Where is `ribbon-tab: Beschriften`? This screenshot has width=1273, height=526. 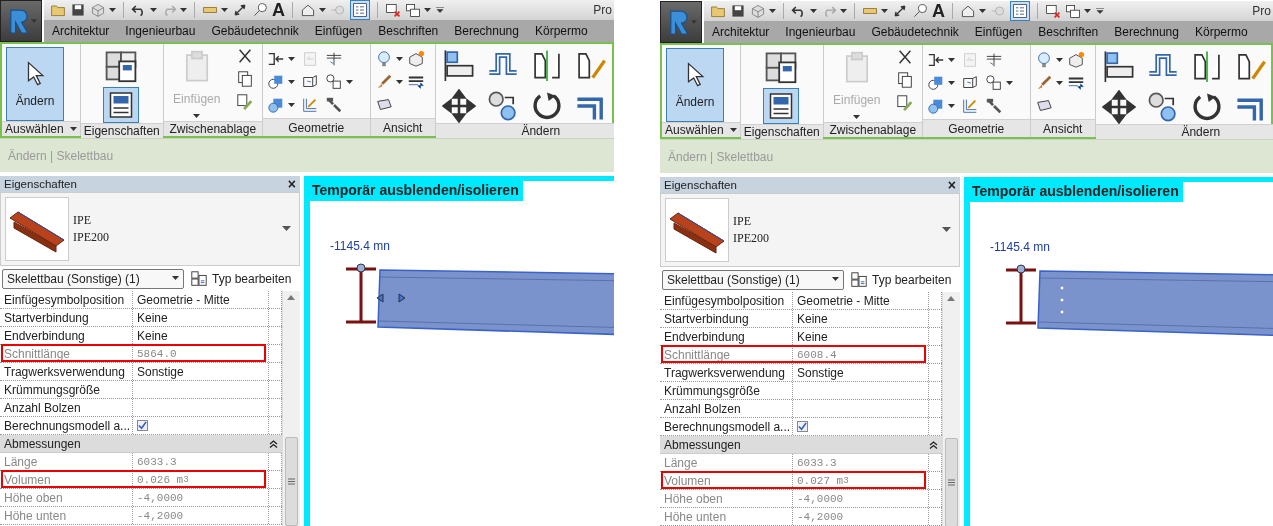 ribbon-tab: Beschriften is located at coordinates (408, 31).